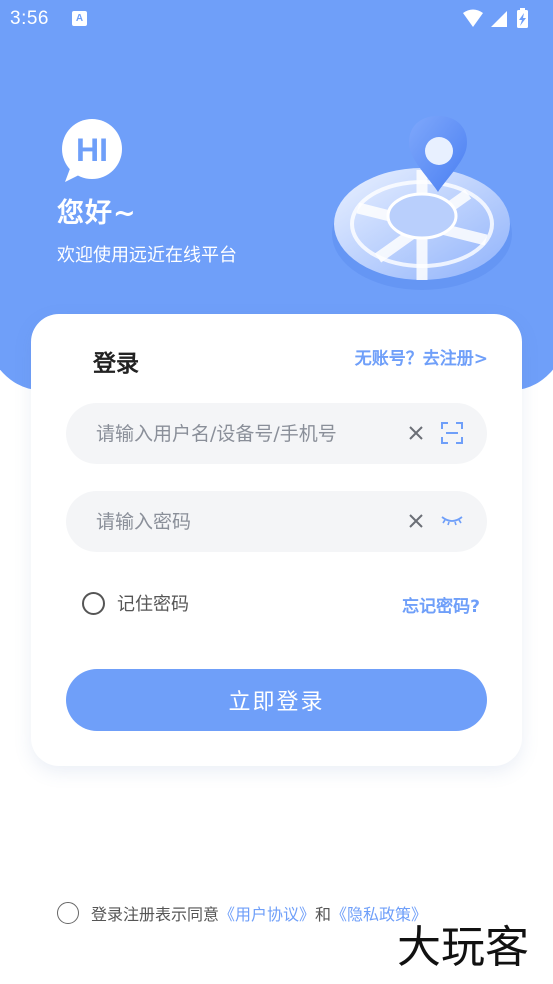 The height and width of the screenshot is (984, 553). Describe the element at coordinates (246, 433) in the screenshot. I see `username-input` at that location.